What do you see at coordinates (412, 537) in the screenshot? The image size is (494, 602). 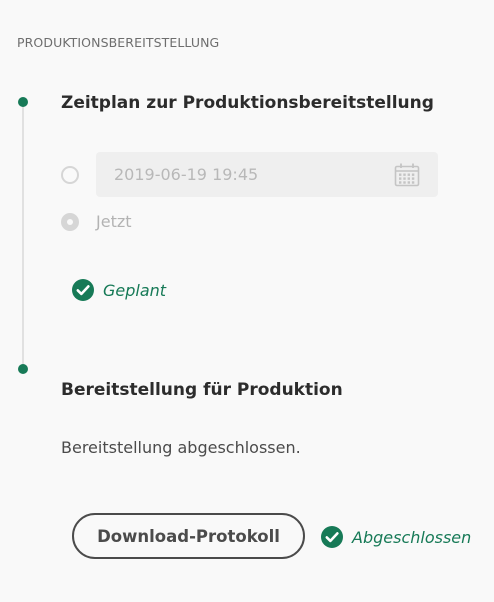 I see `completed-status-text: Abgeschlossen` at bounding box center [412, 537].